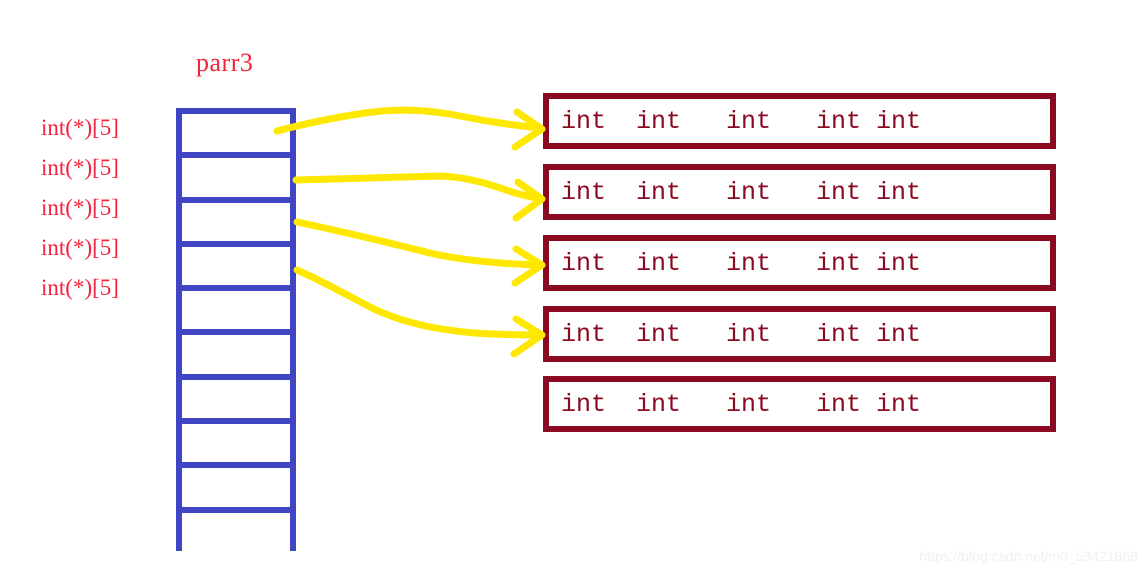 Image resolution: width=1148 pixels, height=572 pixels. What do you see at coordinates (225, 62) in the screenshot?
I see `pointer-array-name-label: parr3` at bounding box center [225, 62].